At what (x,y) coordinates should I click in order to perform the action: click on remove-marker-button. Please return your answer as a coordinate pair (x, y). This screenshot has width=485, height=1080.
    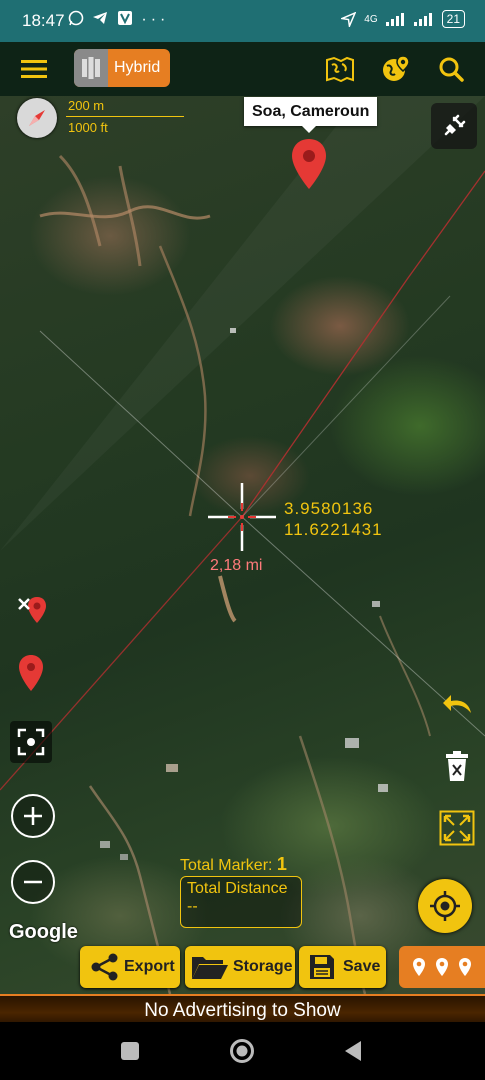
    Looking at the image, I should click on (31, 609).